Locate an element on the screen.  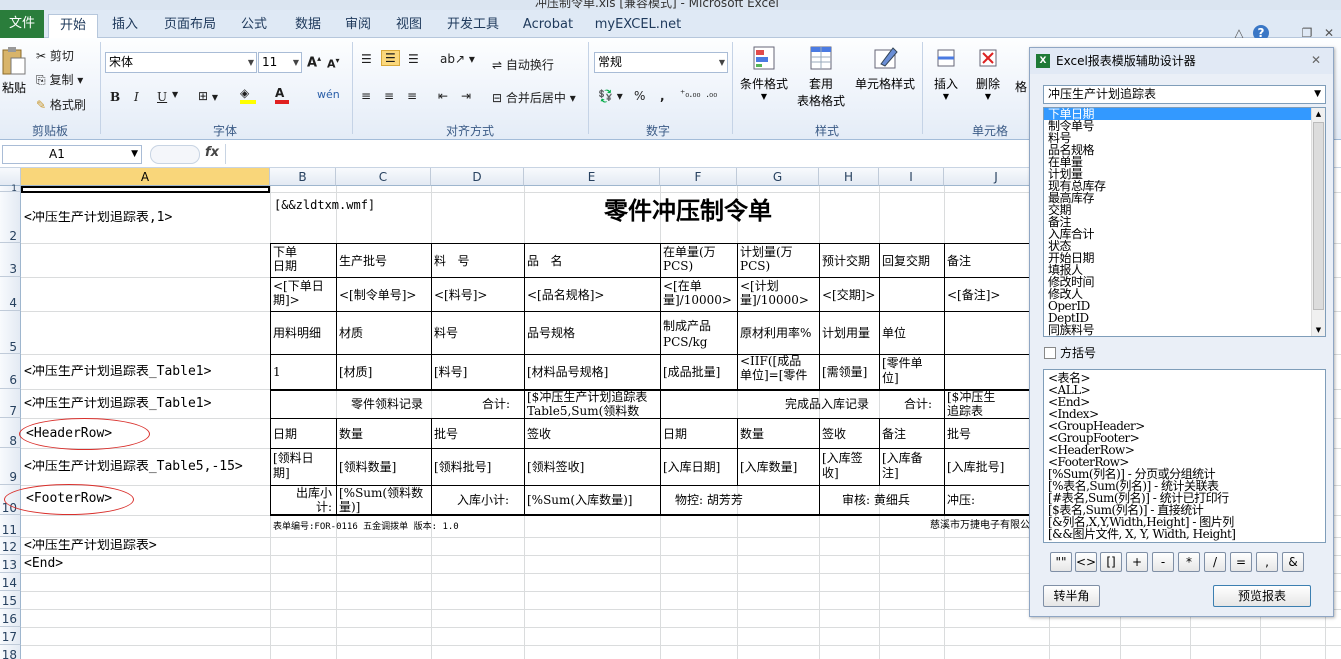
cell-a6: <冲压生产计划追踪表_Table1> is located at coordinates (117, 372).